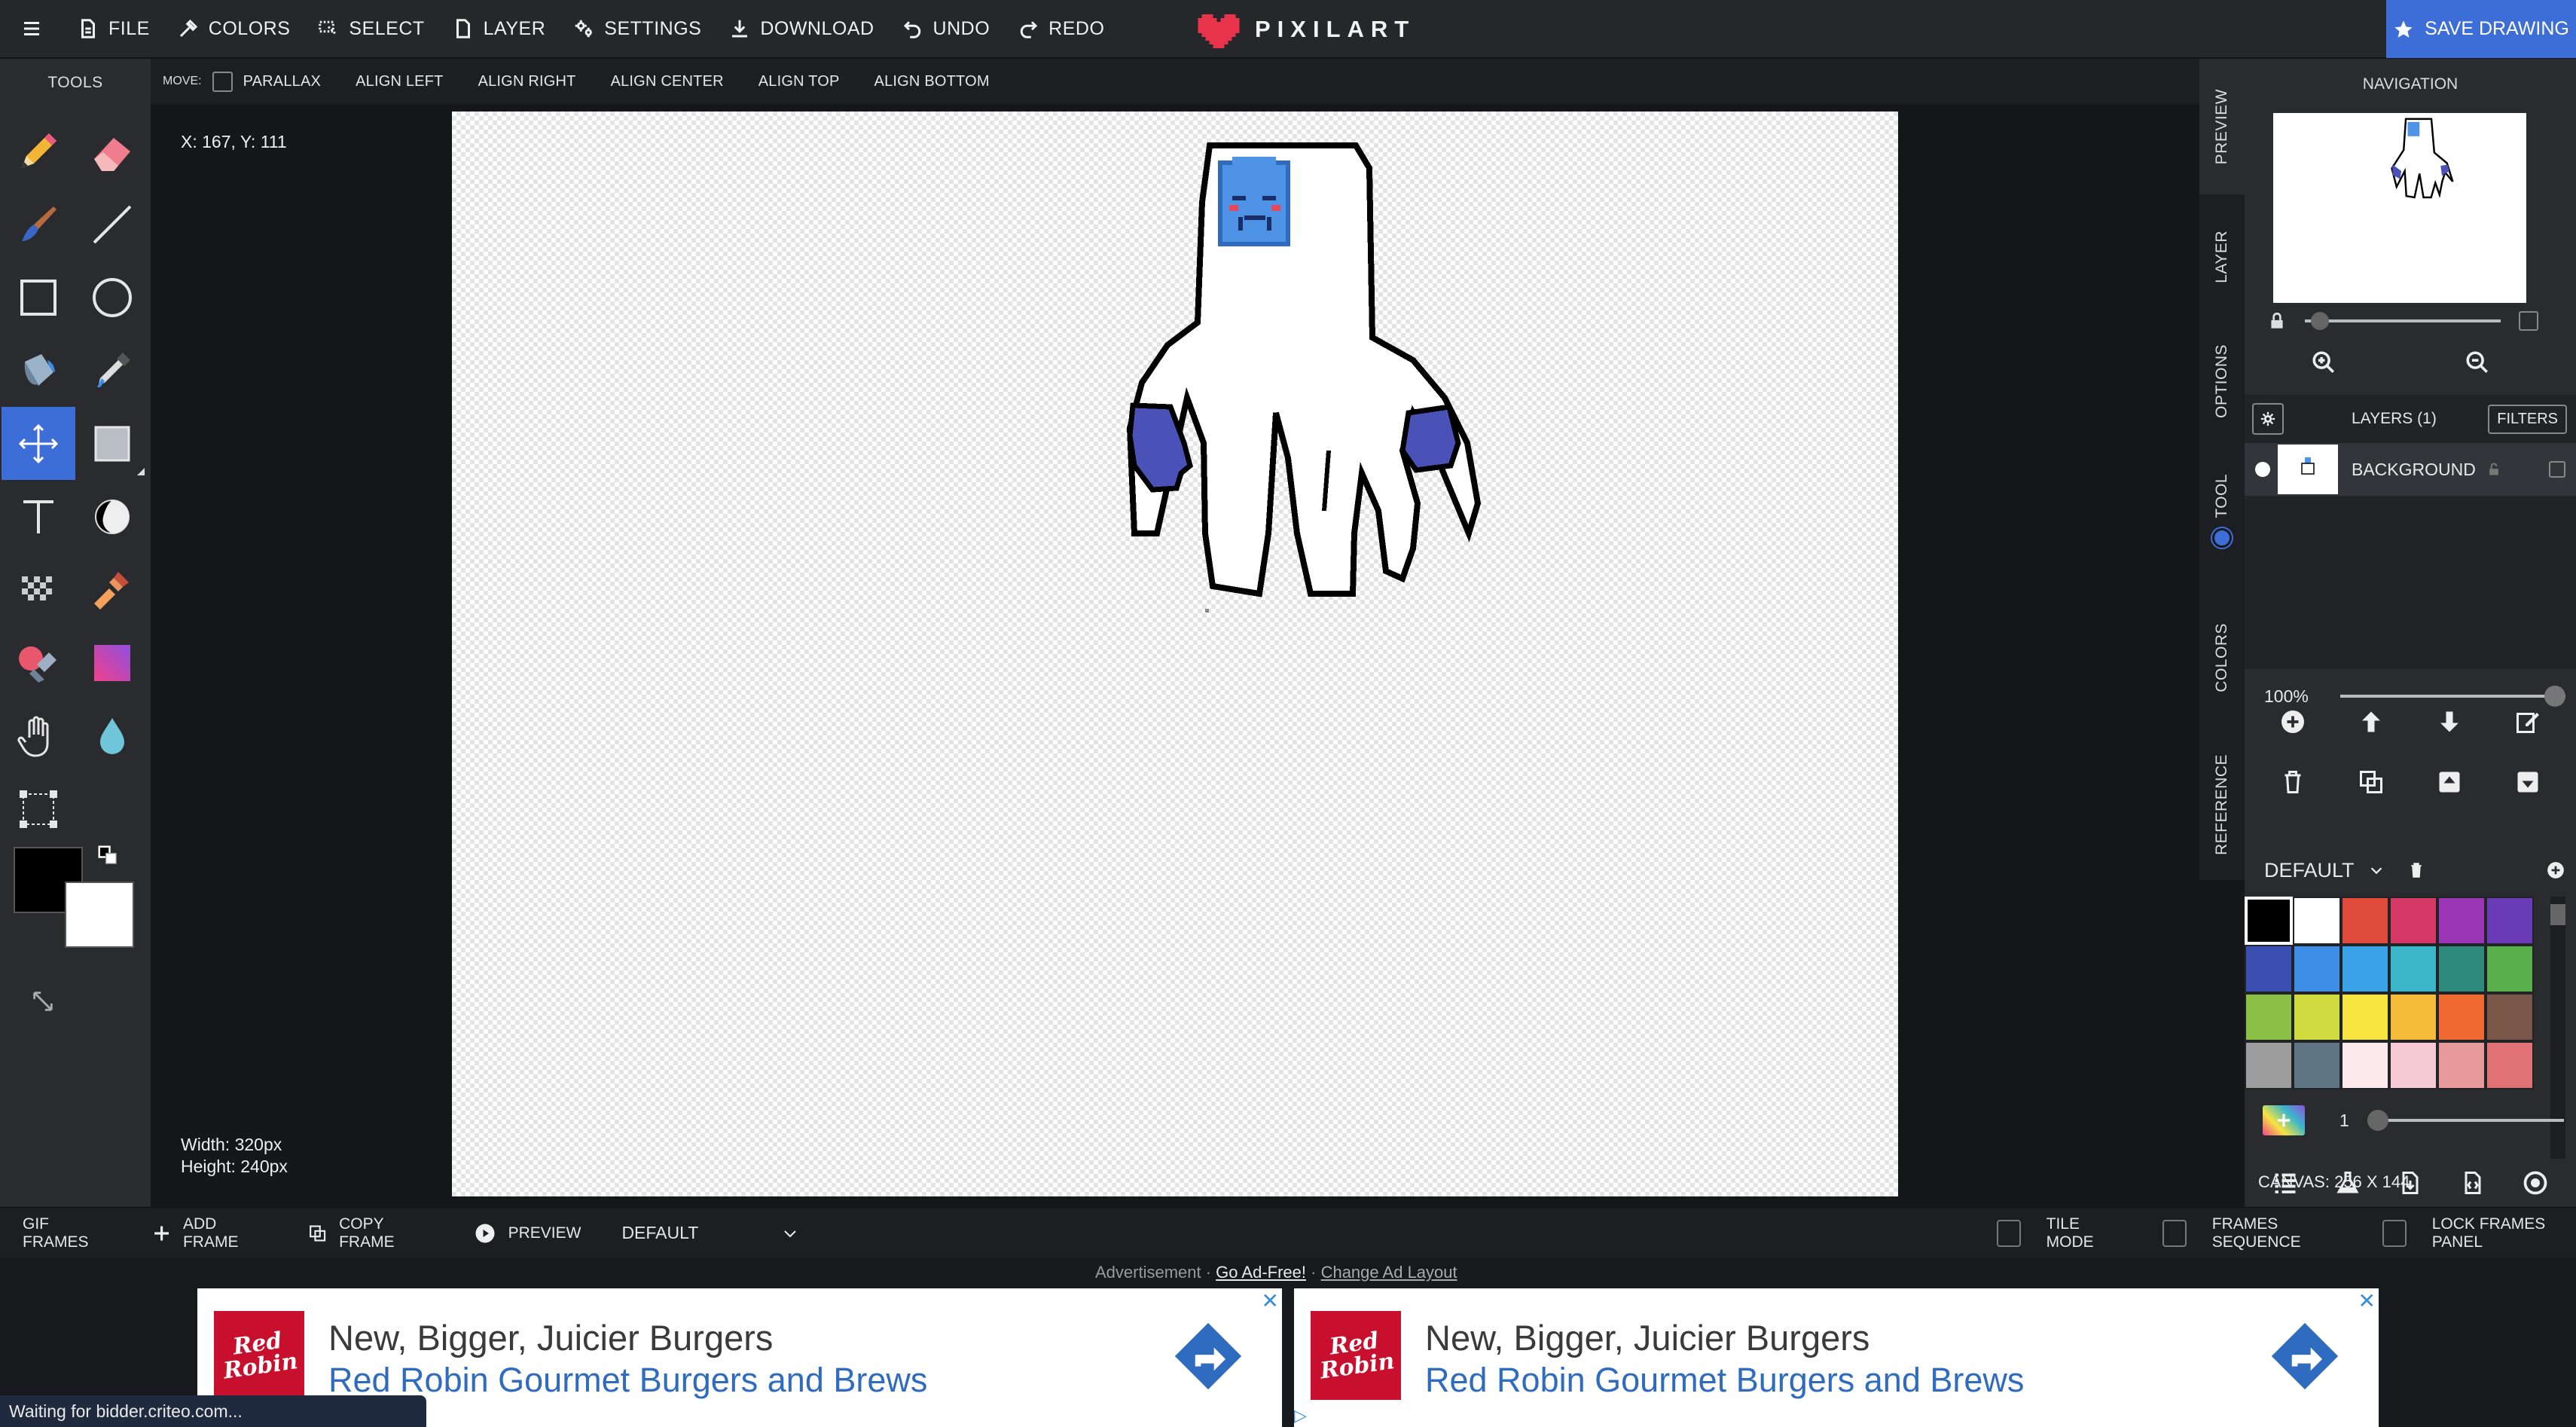 The height and width of the screenshot is (1427, 2576). What do you see at coordinates (1261, 1273) in the screenshot?
I see `go-ad-free-link: Go Ad-Free!` at bounding box center [1261, 1273].